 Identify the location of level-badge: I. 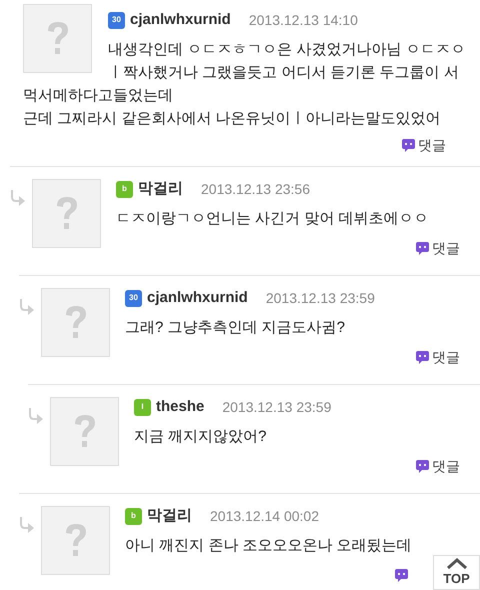
(142, 407).